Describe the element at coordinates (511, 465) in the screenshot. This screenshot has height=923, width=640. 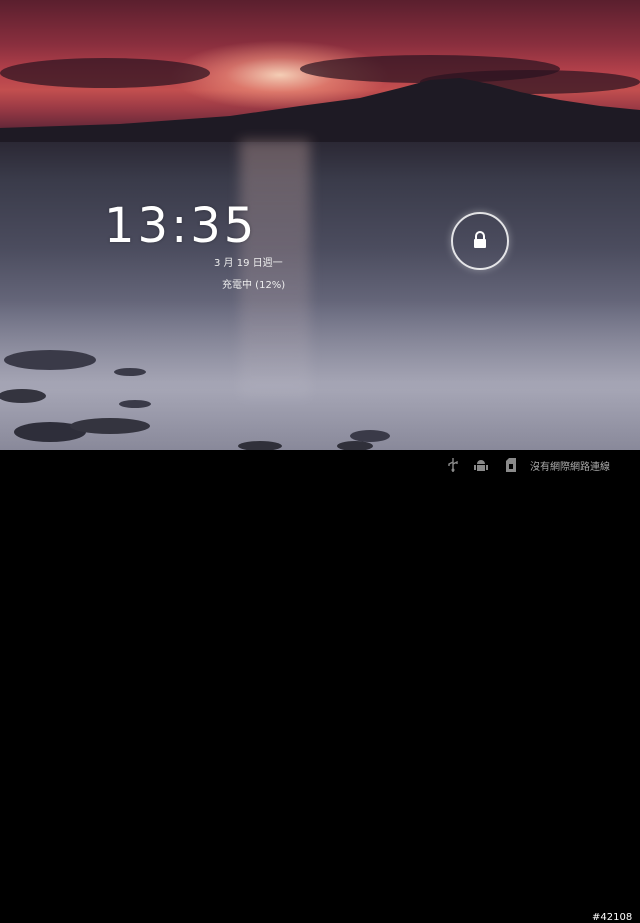
I see `sd-card-icon` at that location.